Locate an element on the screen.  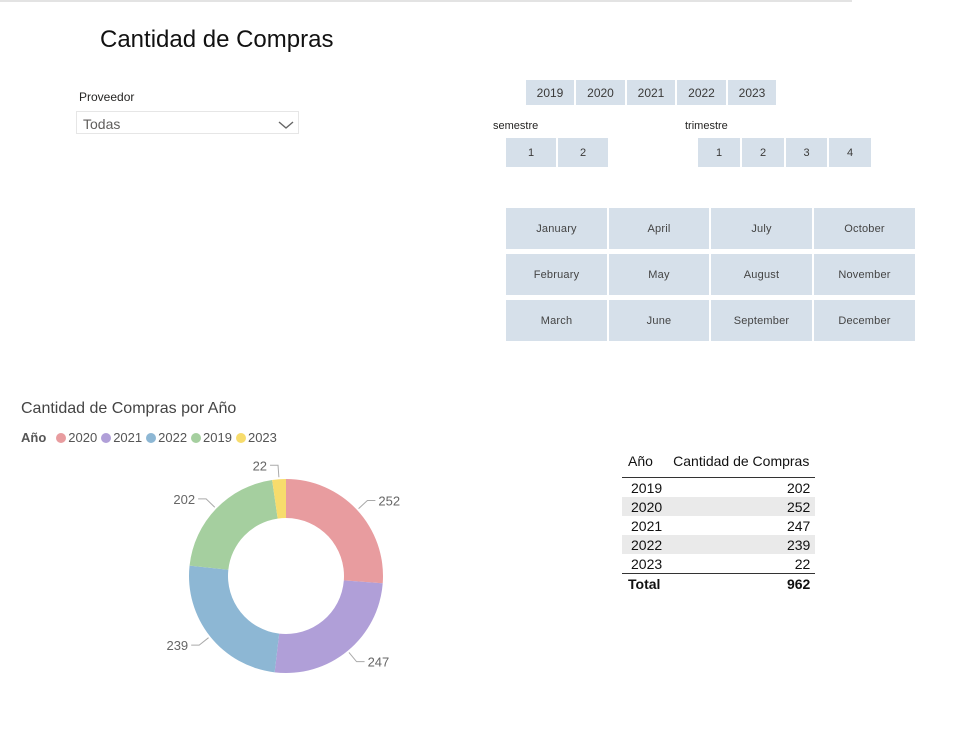
month-tile-september: September is located at coordinates (761, 320).